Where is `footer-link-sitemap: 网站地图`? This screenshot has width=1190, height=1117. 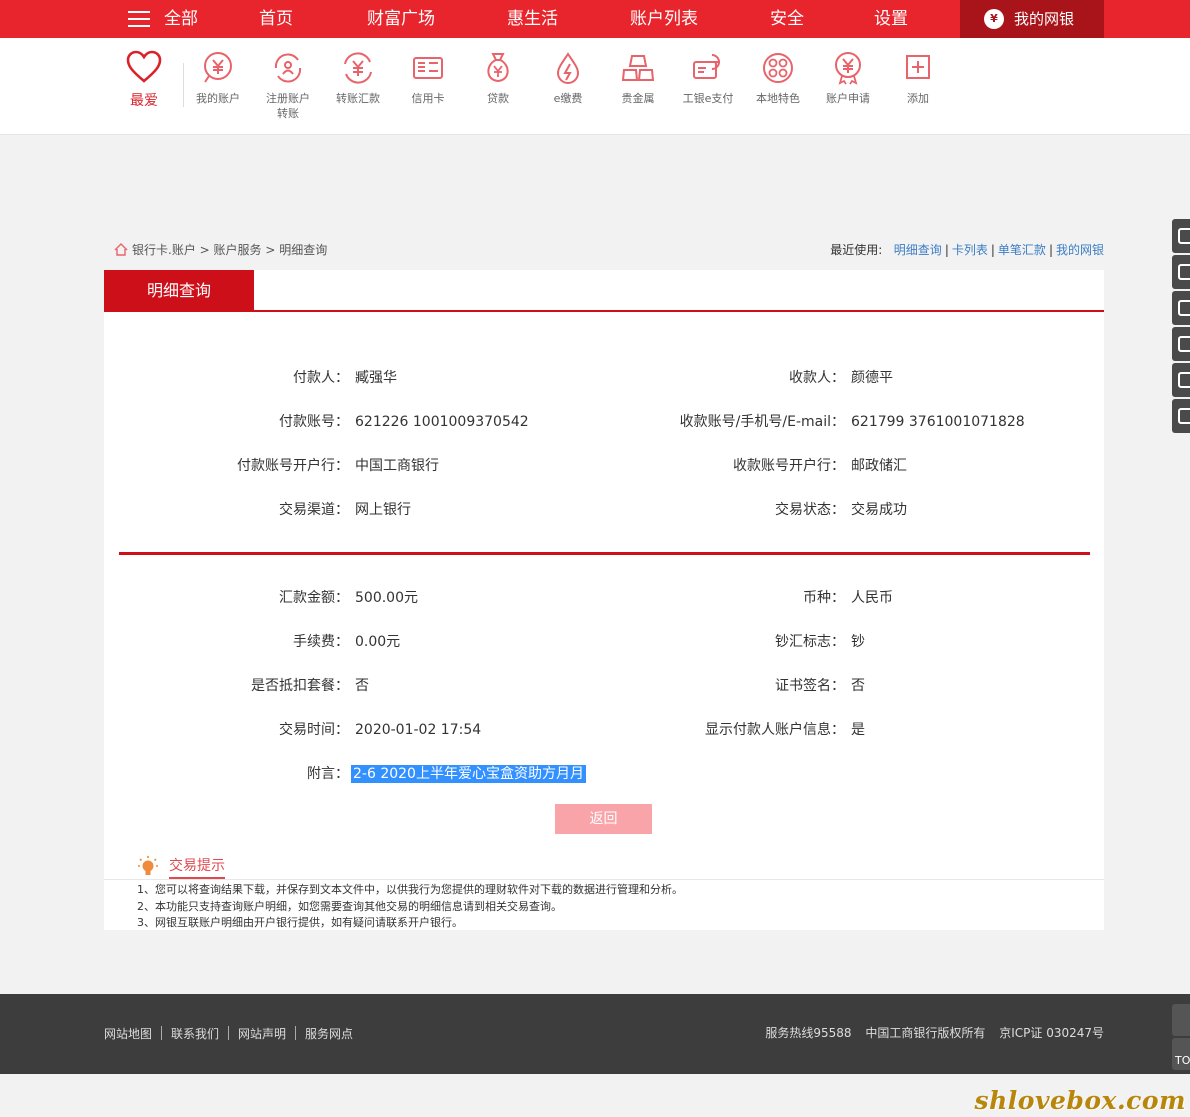
footer-link-sitemap: 网站地图 is located at coordinates (128, 1034).